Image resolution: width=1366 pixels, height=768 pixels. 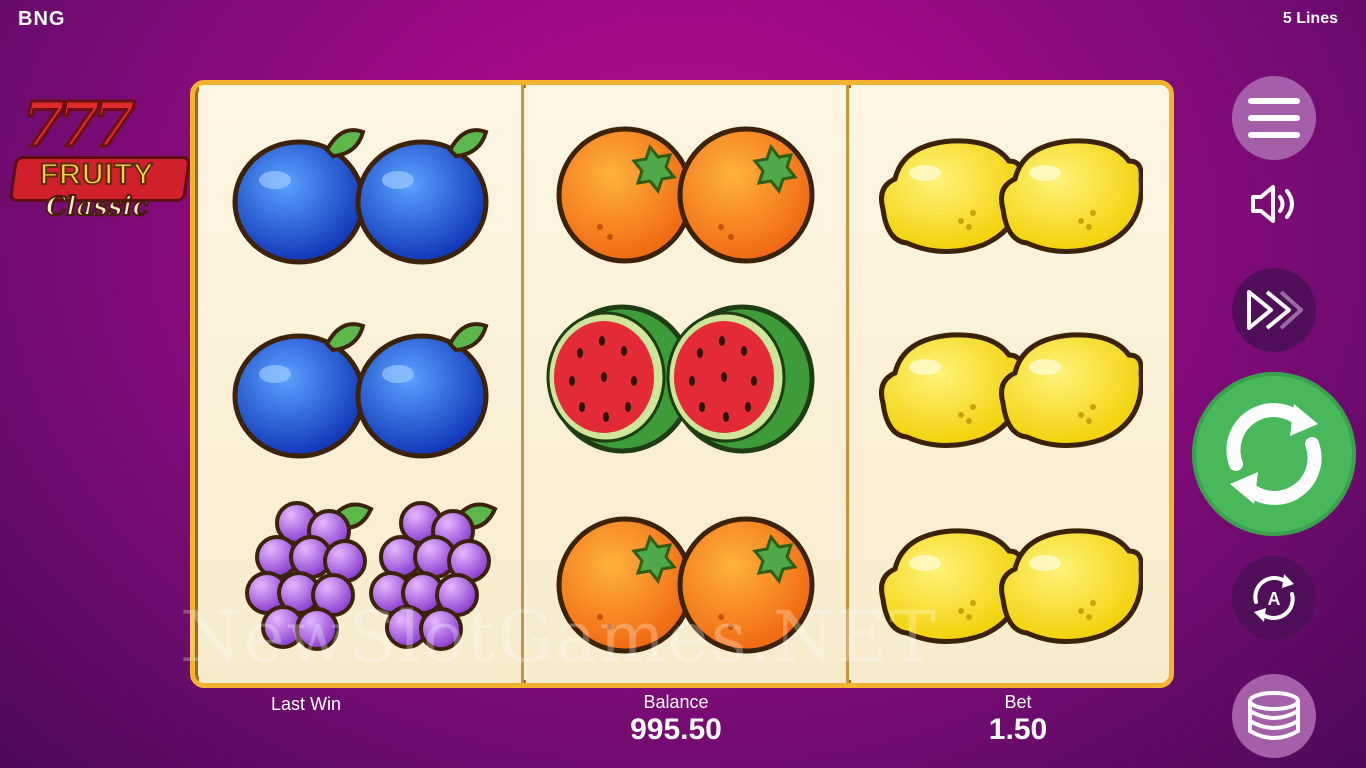 I want to click on last-win-display: Last Win, so click(x=306, y=704).